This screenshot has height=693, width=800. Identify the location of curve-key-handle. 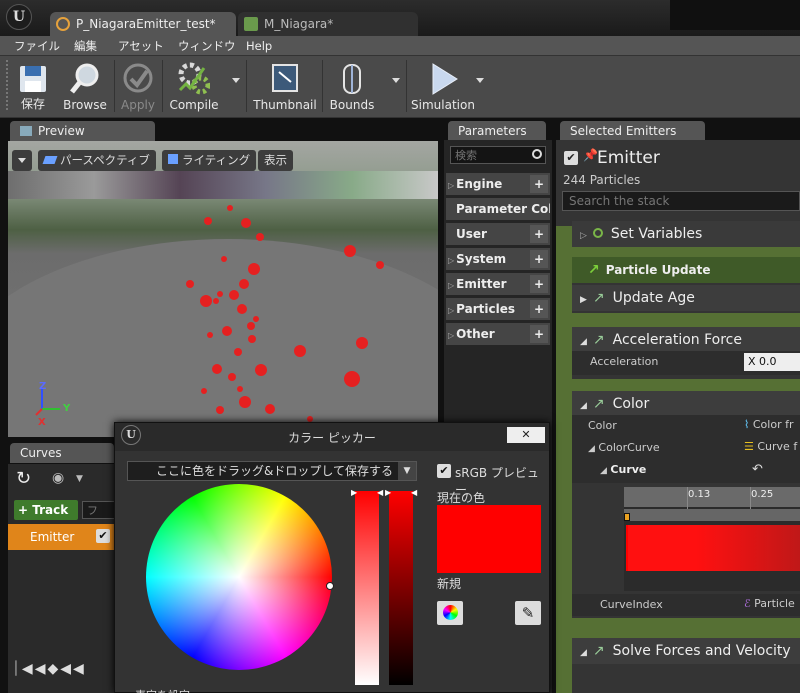
(627, 517).